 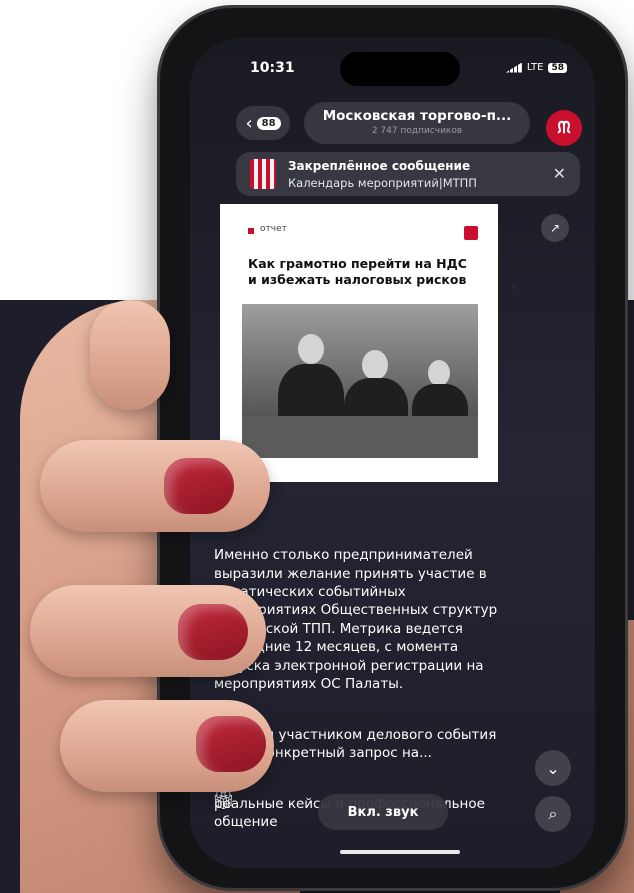 I want to click on back-button: ‹ 88, so click(x=263, y=123).